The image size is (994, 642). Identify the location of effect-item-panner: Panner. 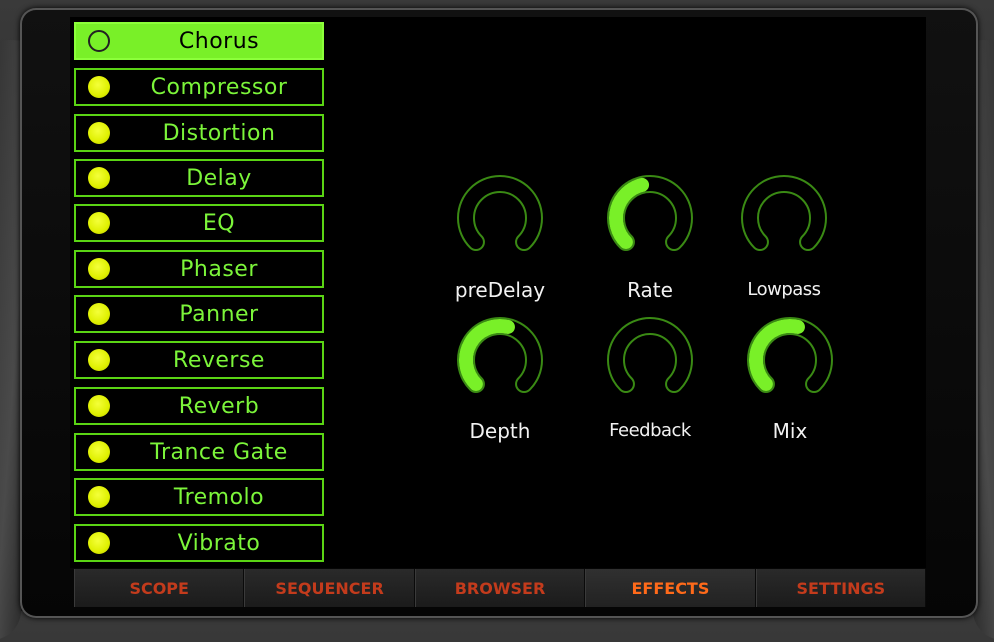
(199, 314).